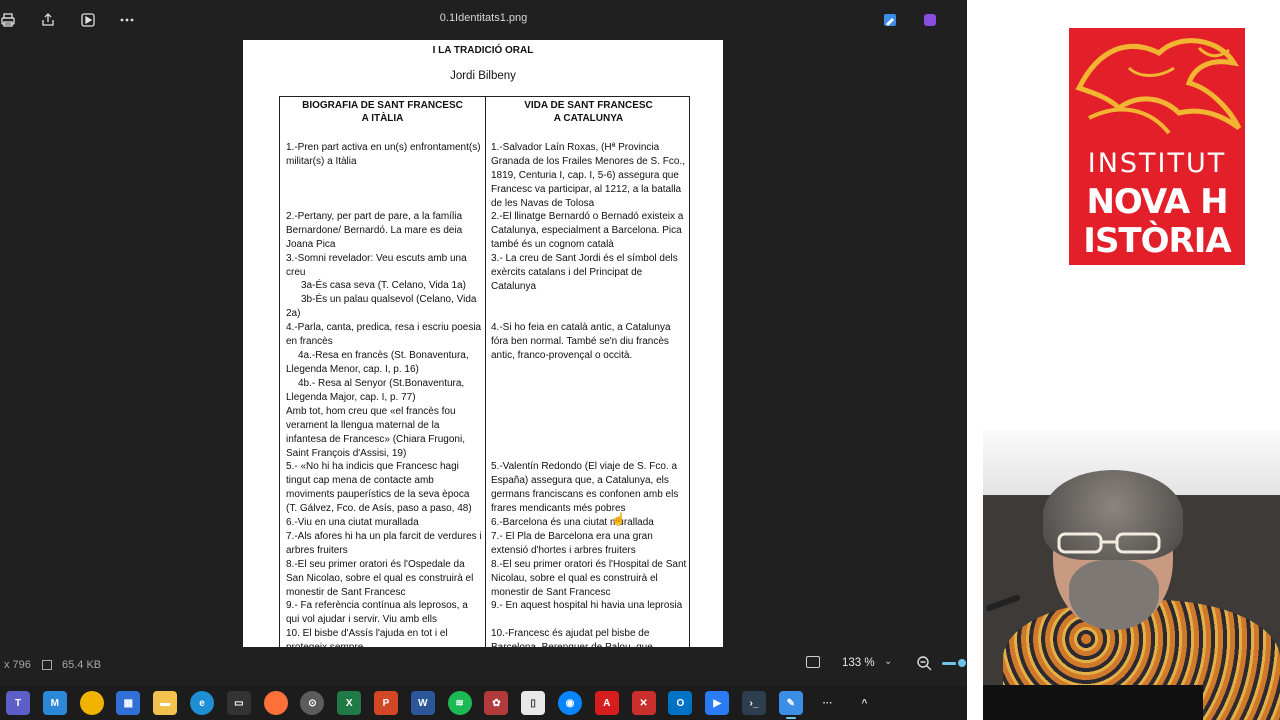 Image resolution: width=1280 pixels, height=720 pixels. Describe the element at coordinates (165, 703) in the screenshot. I see `files-icon: ▬` at that location.